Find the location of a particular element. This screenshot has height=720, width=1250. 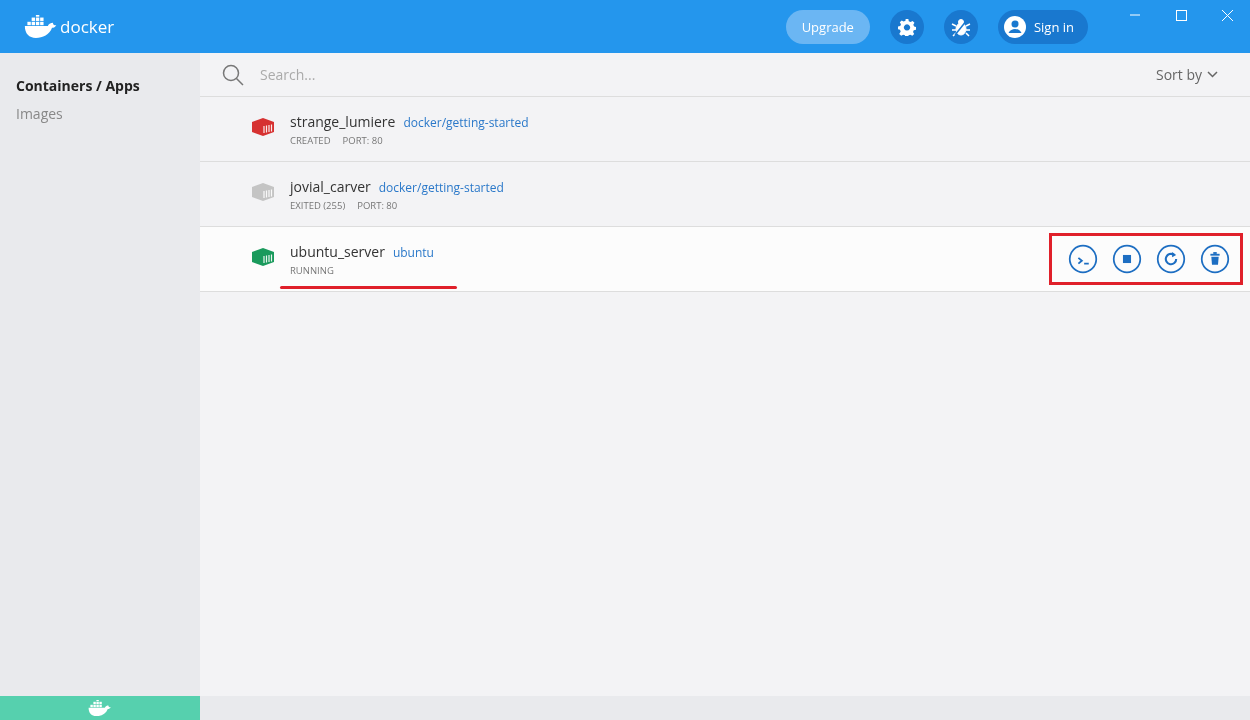

container-row: ubuntu_server ubuntu RUNNING is located at coordinates (725, 259).